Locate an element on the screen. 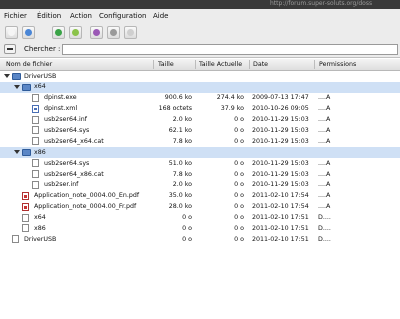  table-row: x86 is located at coordinates (200, 153).